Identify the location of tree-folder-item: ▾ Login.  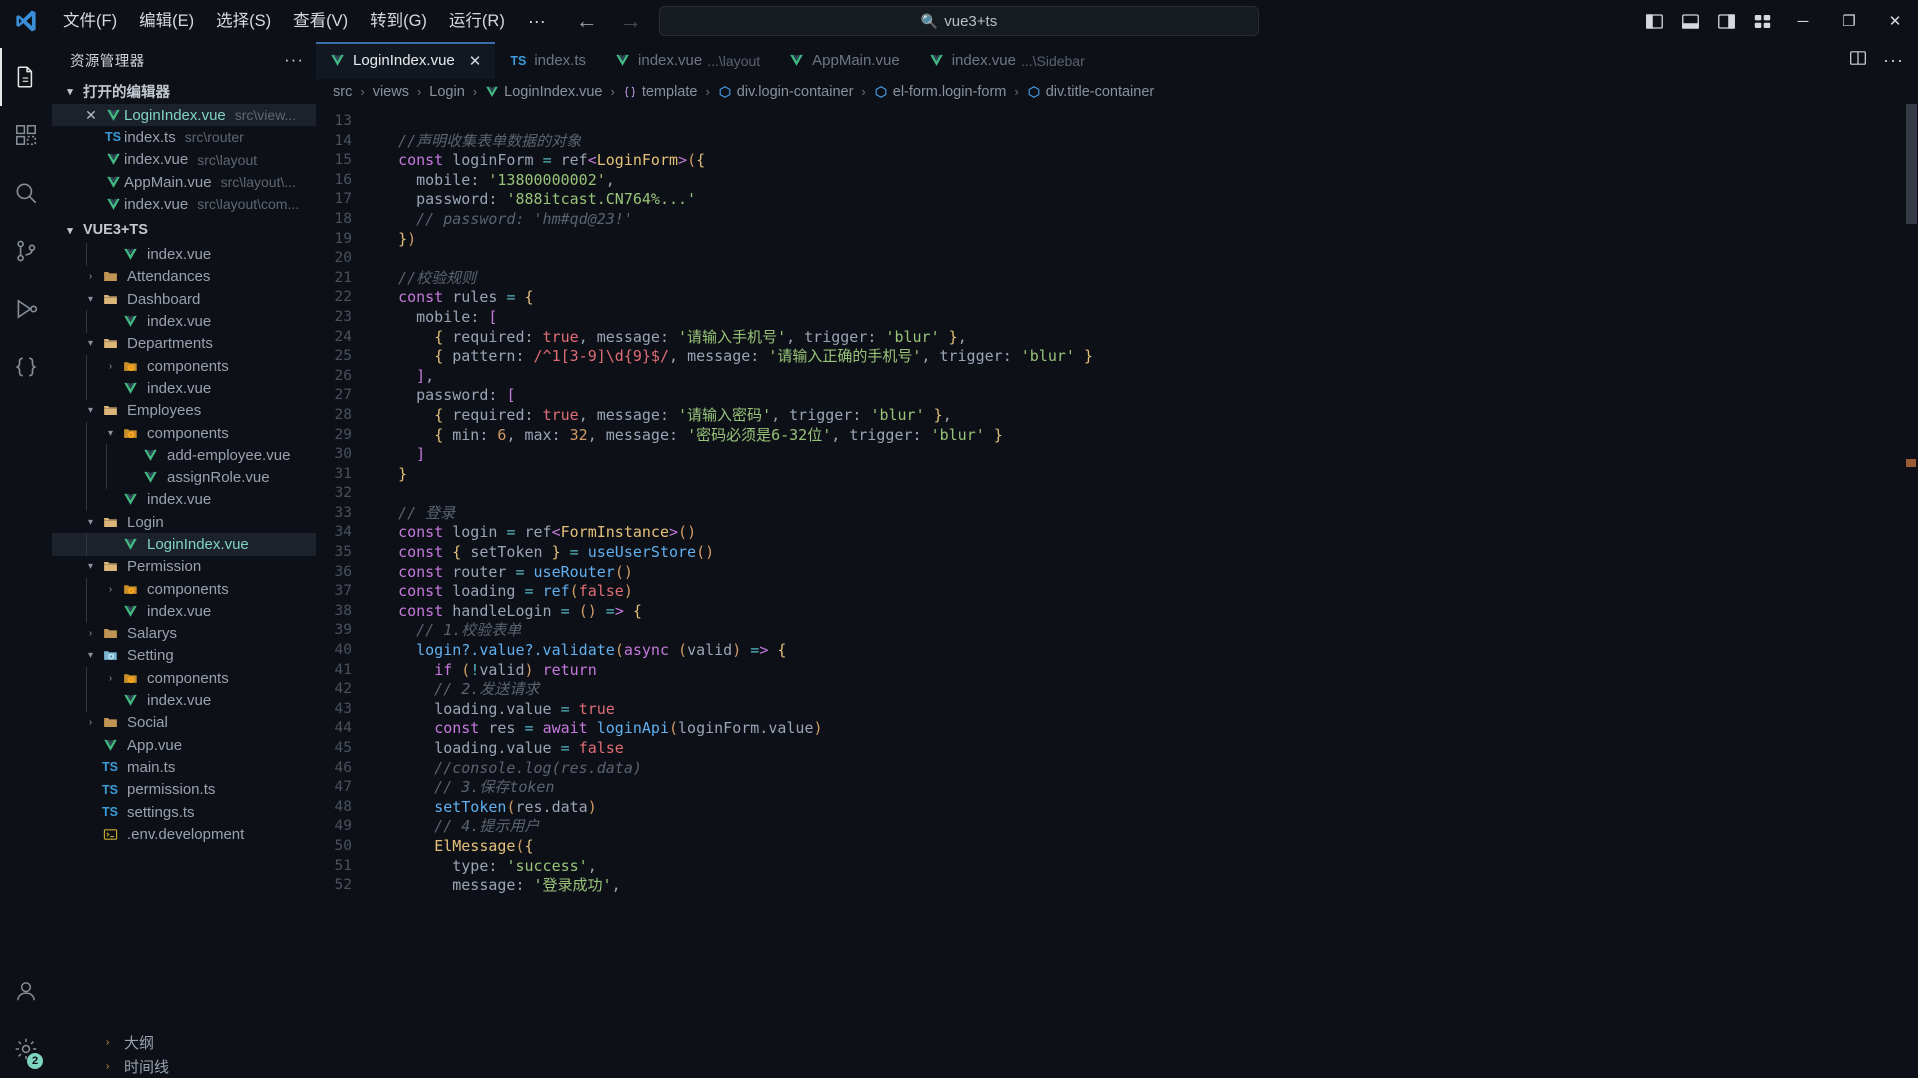
(184, 522).